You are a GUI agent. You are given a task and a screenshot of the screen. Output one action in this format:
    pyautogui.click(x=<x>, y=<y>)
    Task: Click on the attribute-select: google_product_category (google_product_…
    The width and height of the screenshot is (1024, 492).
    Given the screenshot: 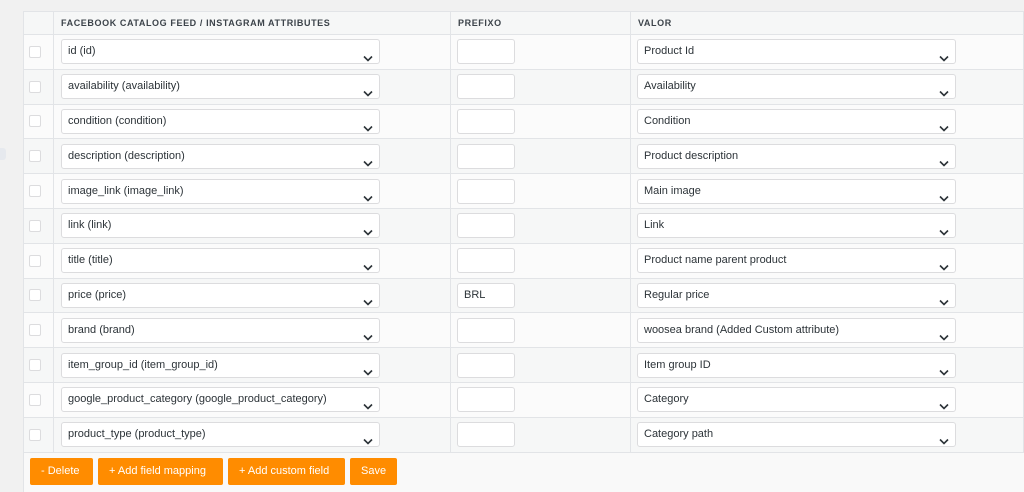 What is the action you would take?
    pyautogui.click(x=220, y=400)
    